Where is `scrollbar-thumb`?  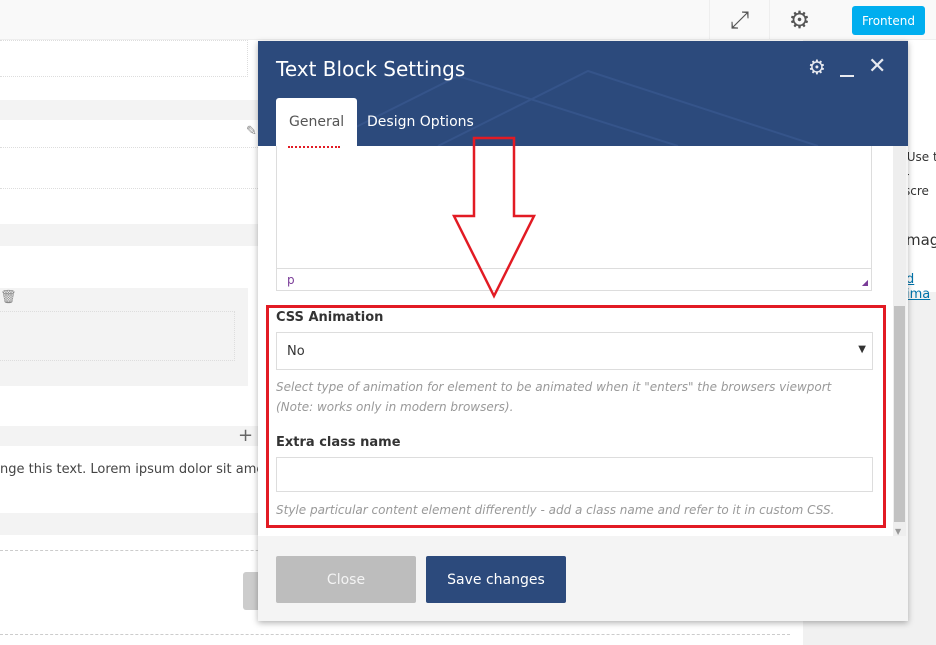 scrollbar-thumb is located at coordinates (899, 414).